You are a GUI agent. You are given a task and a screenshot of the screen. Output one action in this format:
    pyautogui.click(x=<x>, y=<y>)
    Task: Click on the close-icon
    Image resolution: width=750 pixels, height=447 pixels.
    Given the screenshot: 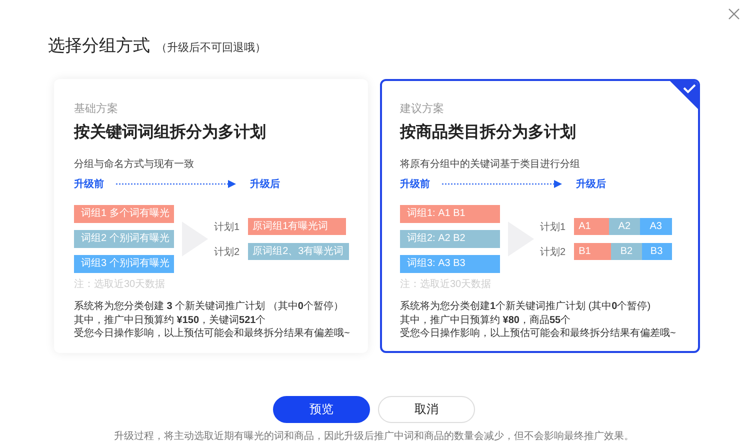 What is the action you would take?
    pyautogui.click(x=734, y=14)
    